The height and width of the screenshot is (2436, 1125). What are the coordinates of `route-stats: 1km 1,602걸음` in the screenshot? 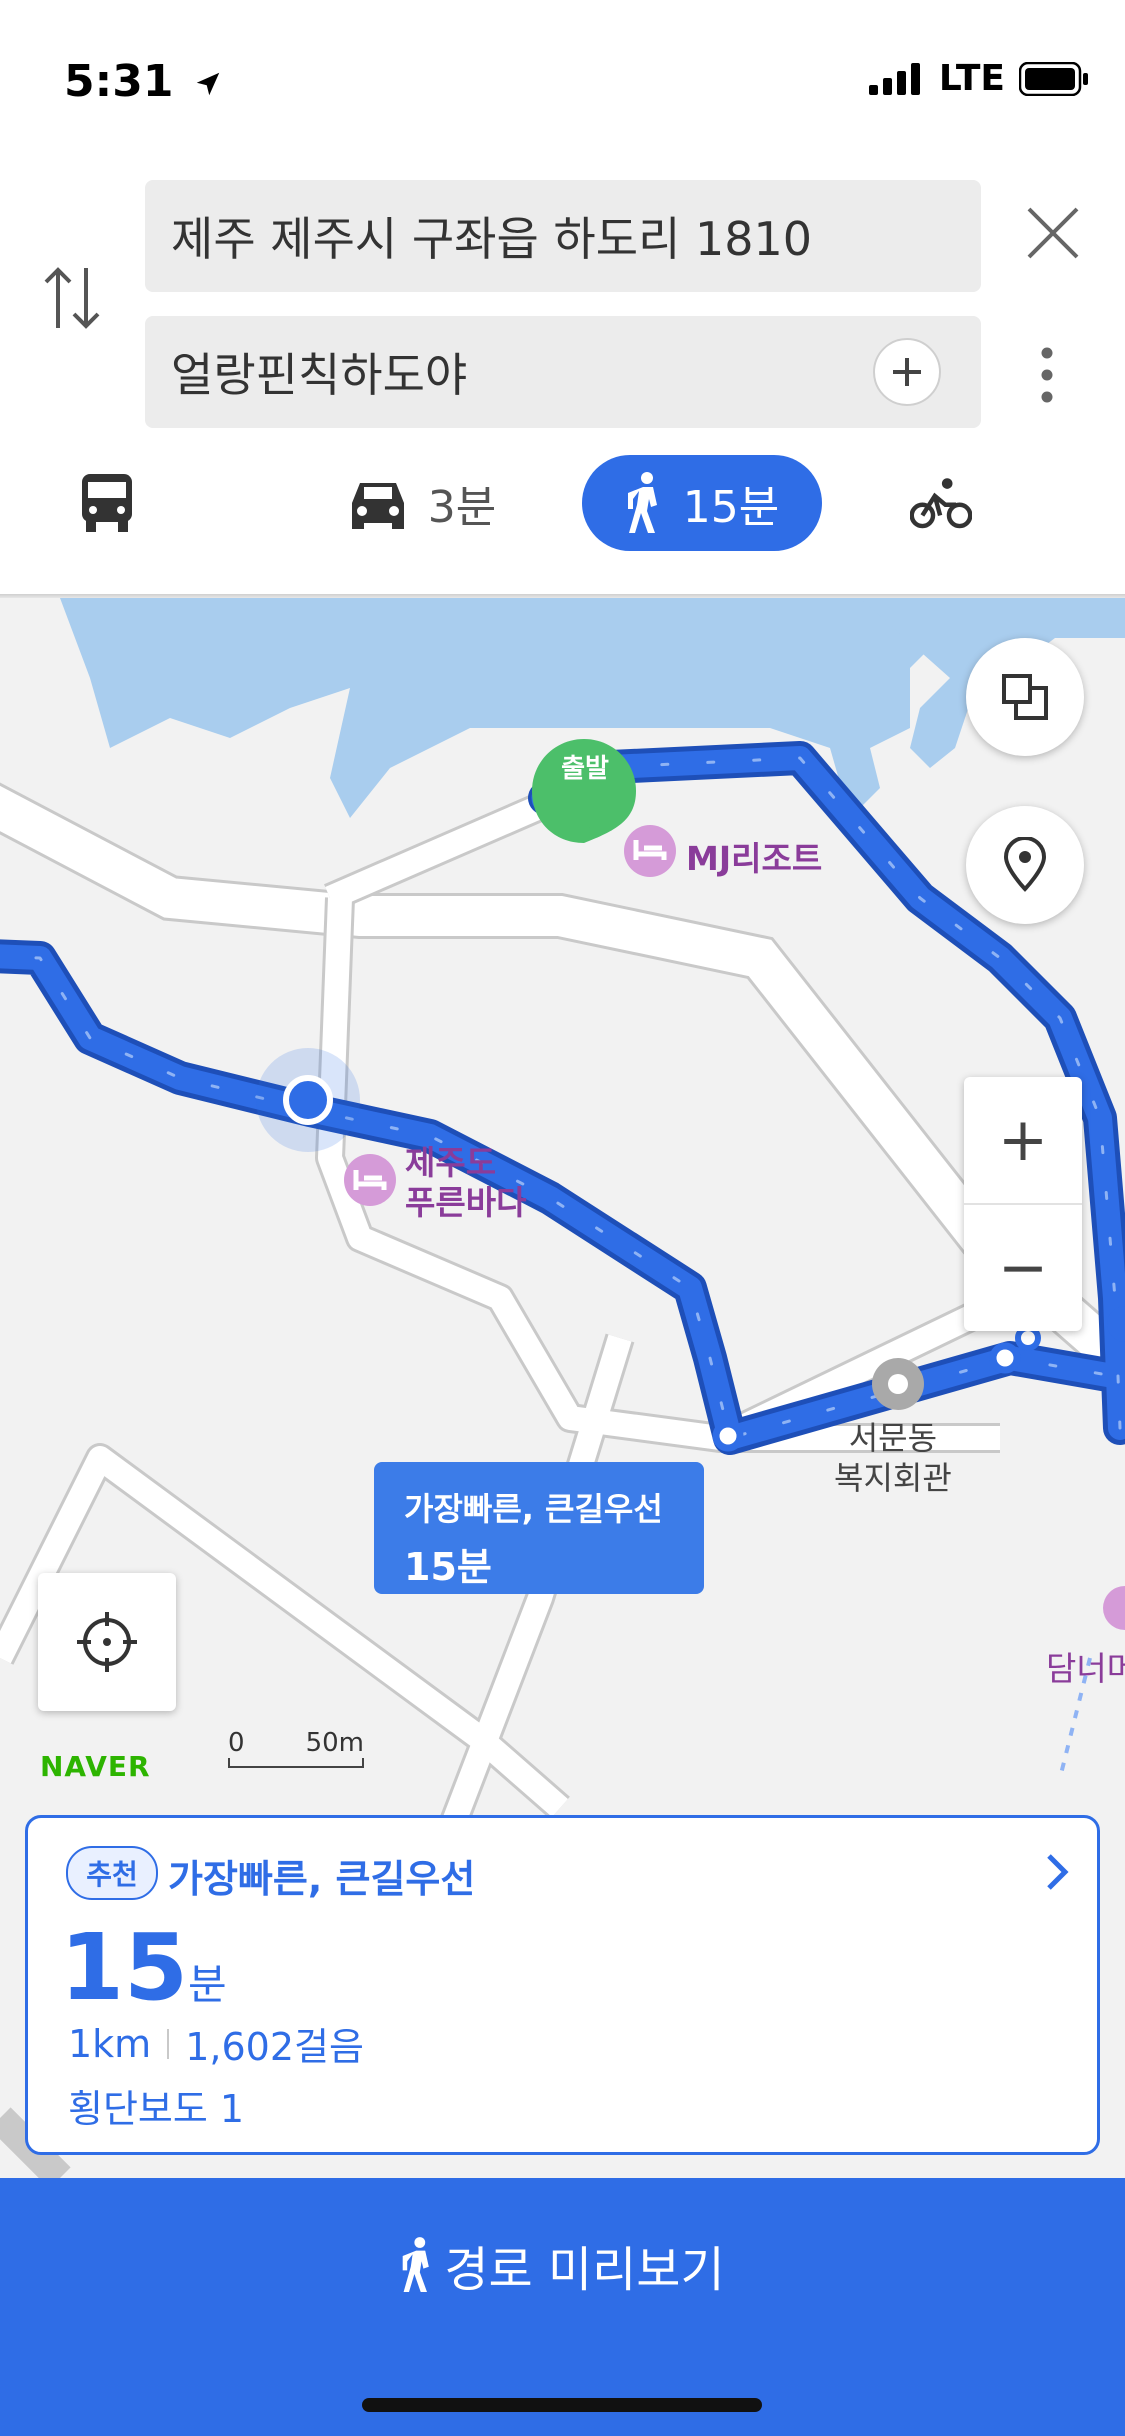 It's located at (216, 2043).